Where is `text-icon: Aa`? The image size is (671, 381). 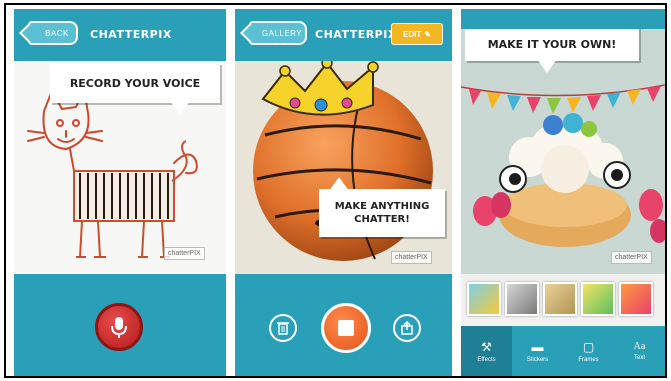
text-icon: Aa is located at coordinates (639, 346).